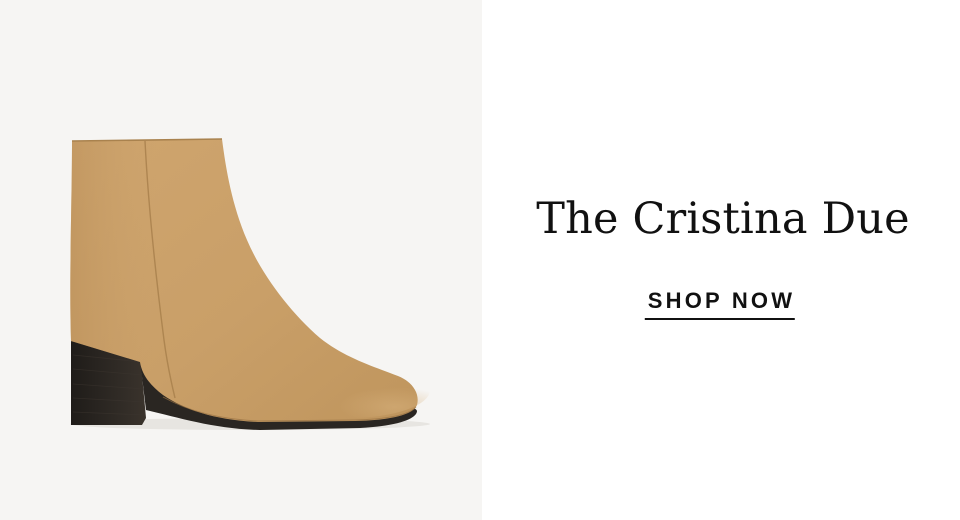  I want to click on toe-highlight, so click(350, 390).